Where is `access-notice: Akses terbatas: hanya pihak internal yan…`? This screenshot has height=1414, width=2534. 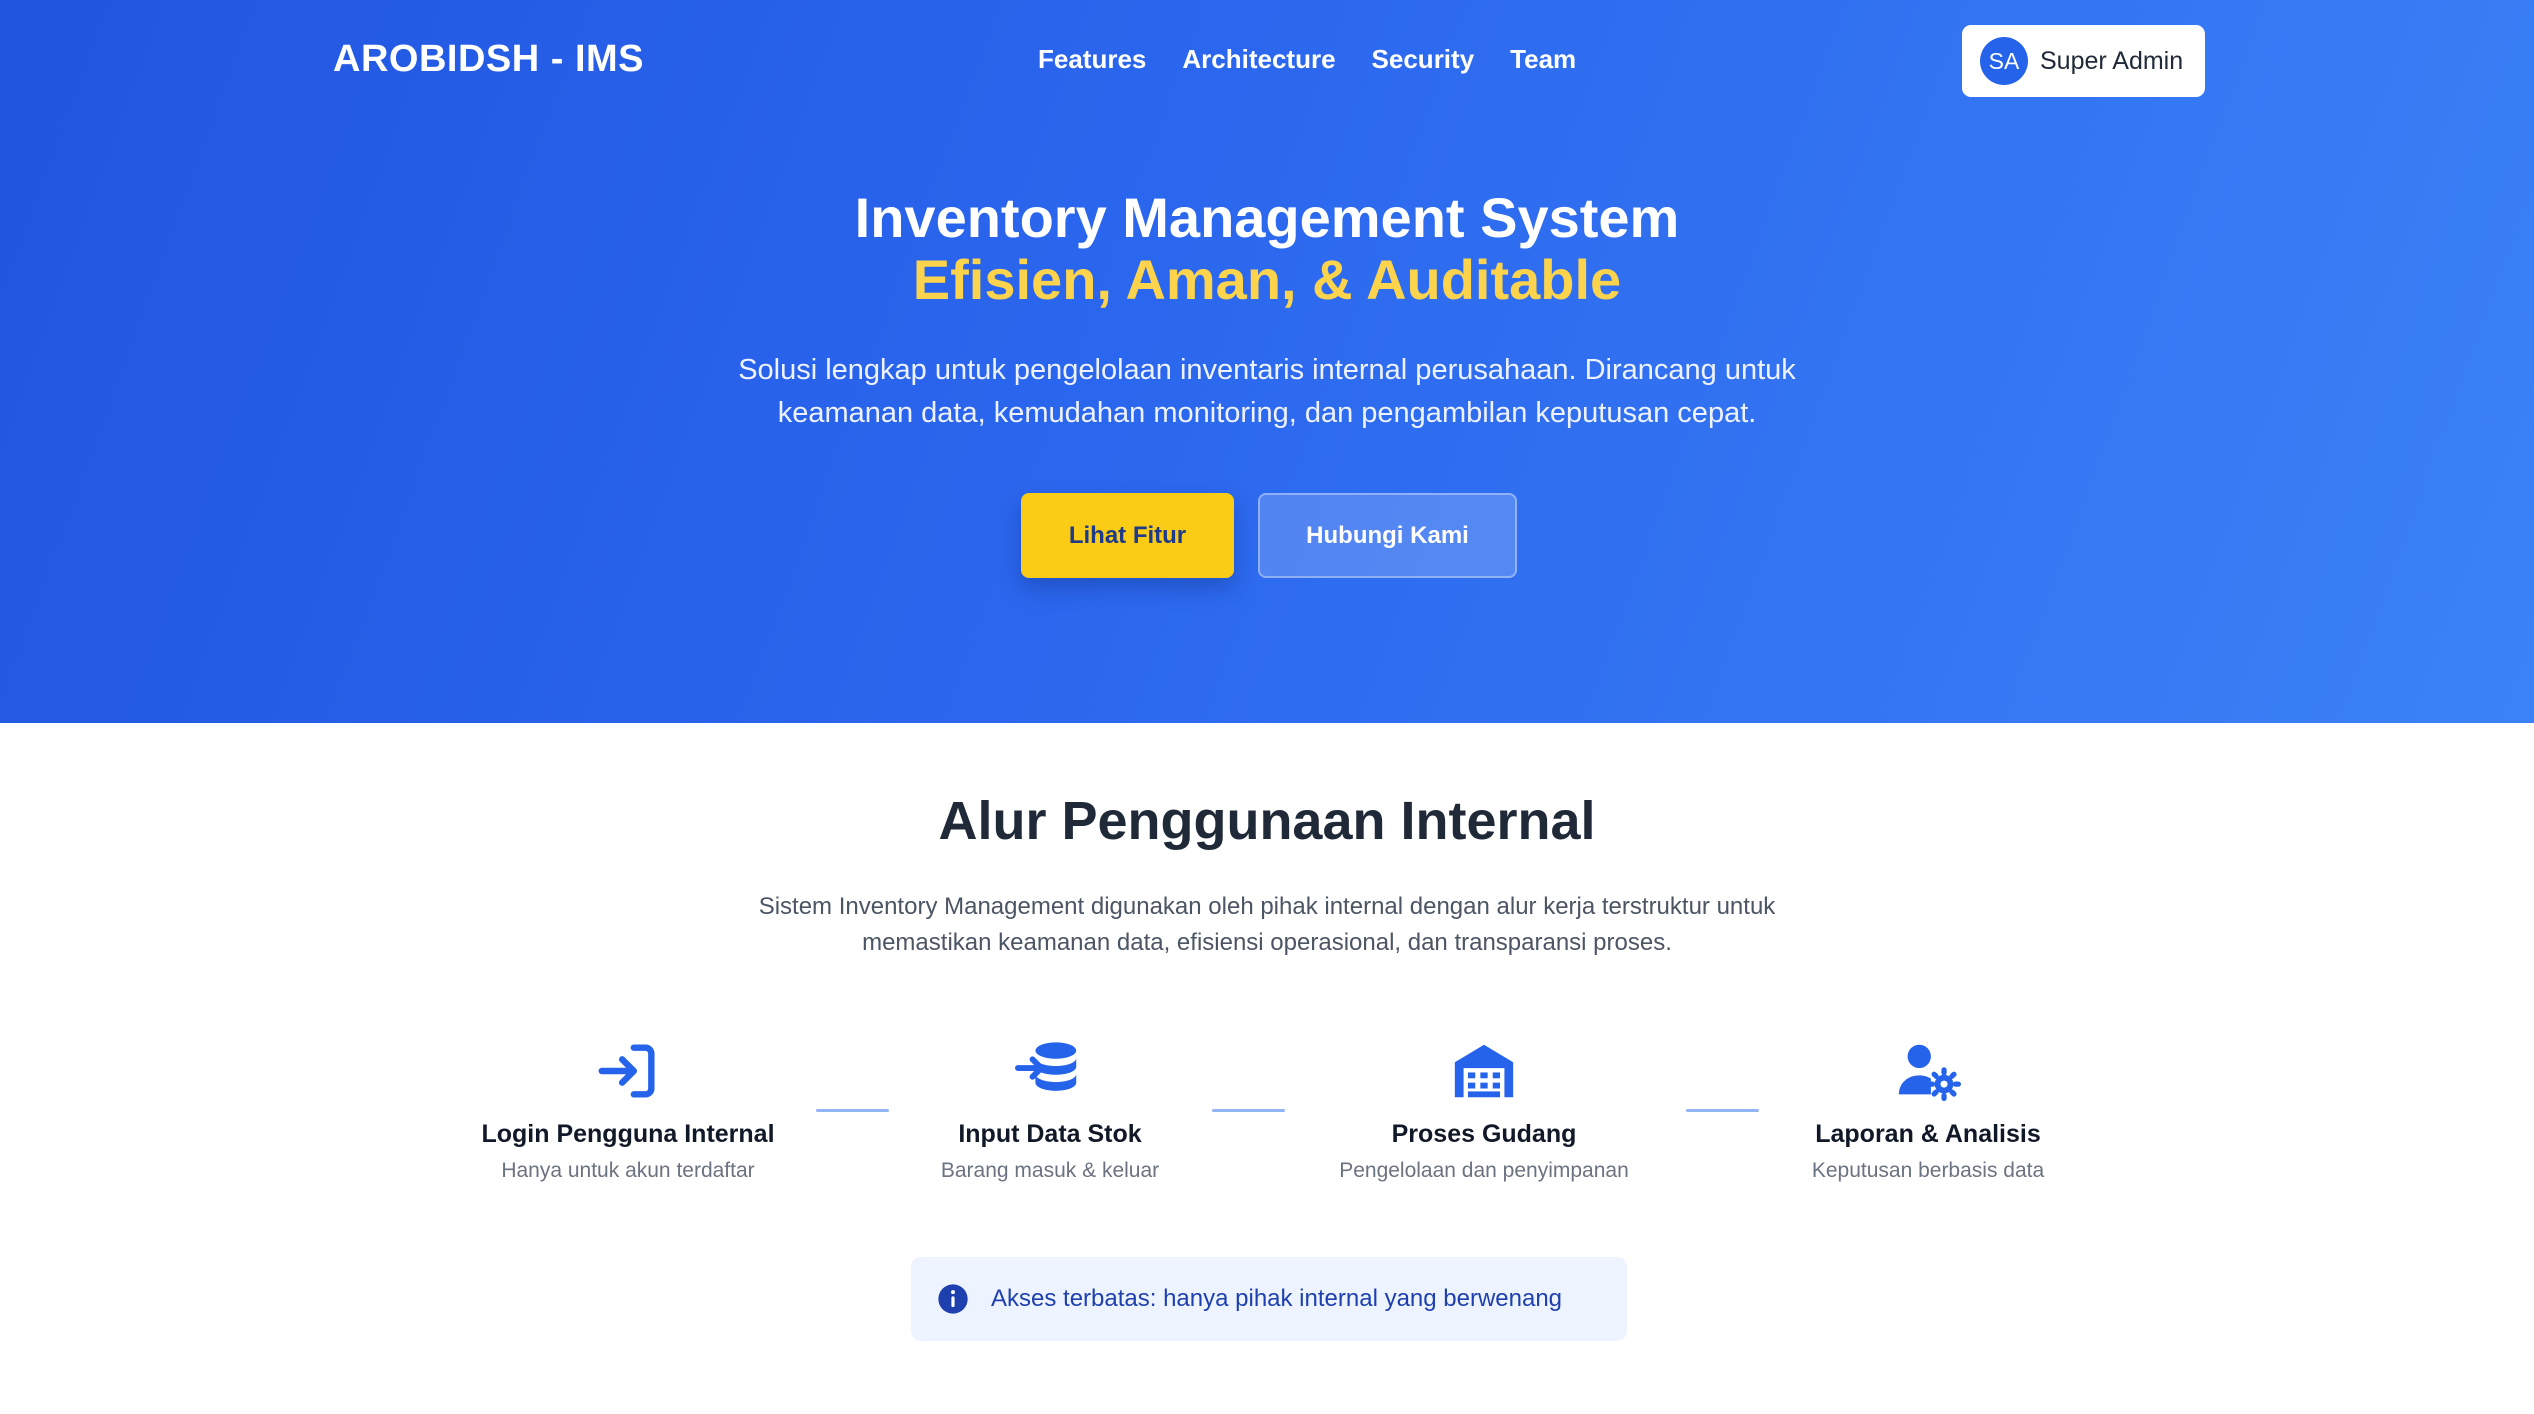 access-notice: Akses terbatas: hanya pihak internal yan… is located at coordinates (1269, 1299).